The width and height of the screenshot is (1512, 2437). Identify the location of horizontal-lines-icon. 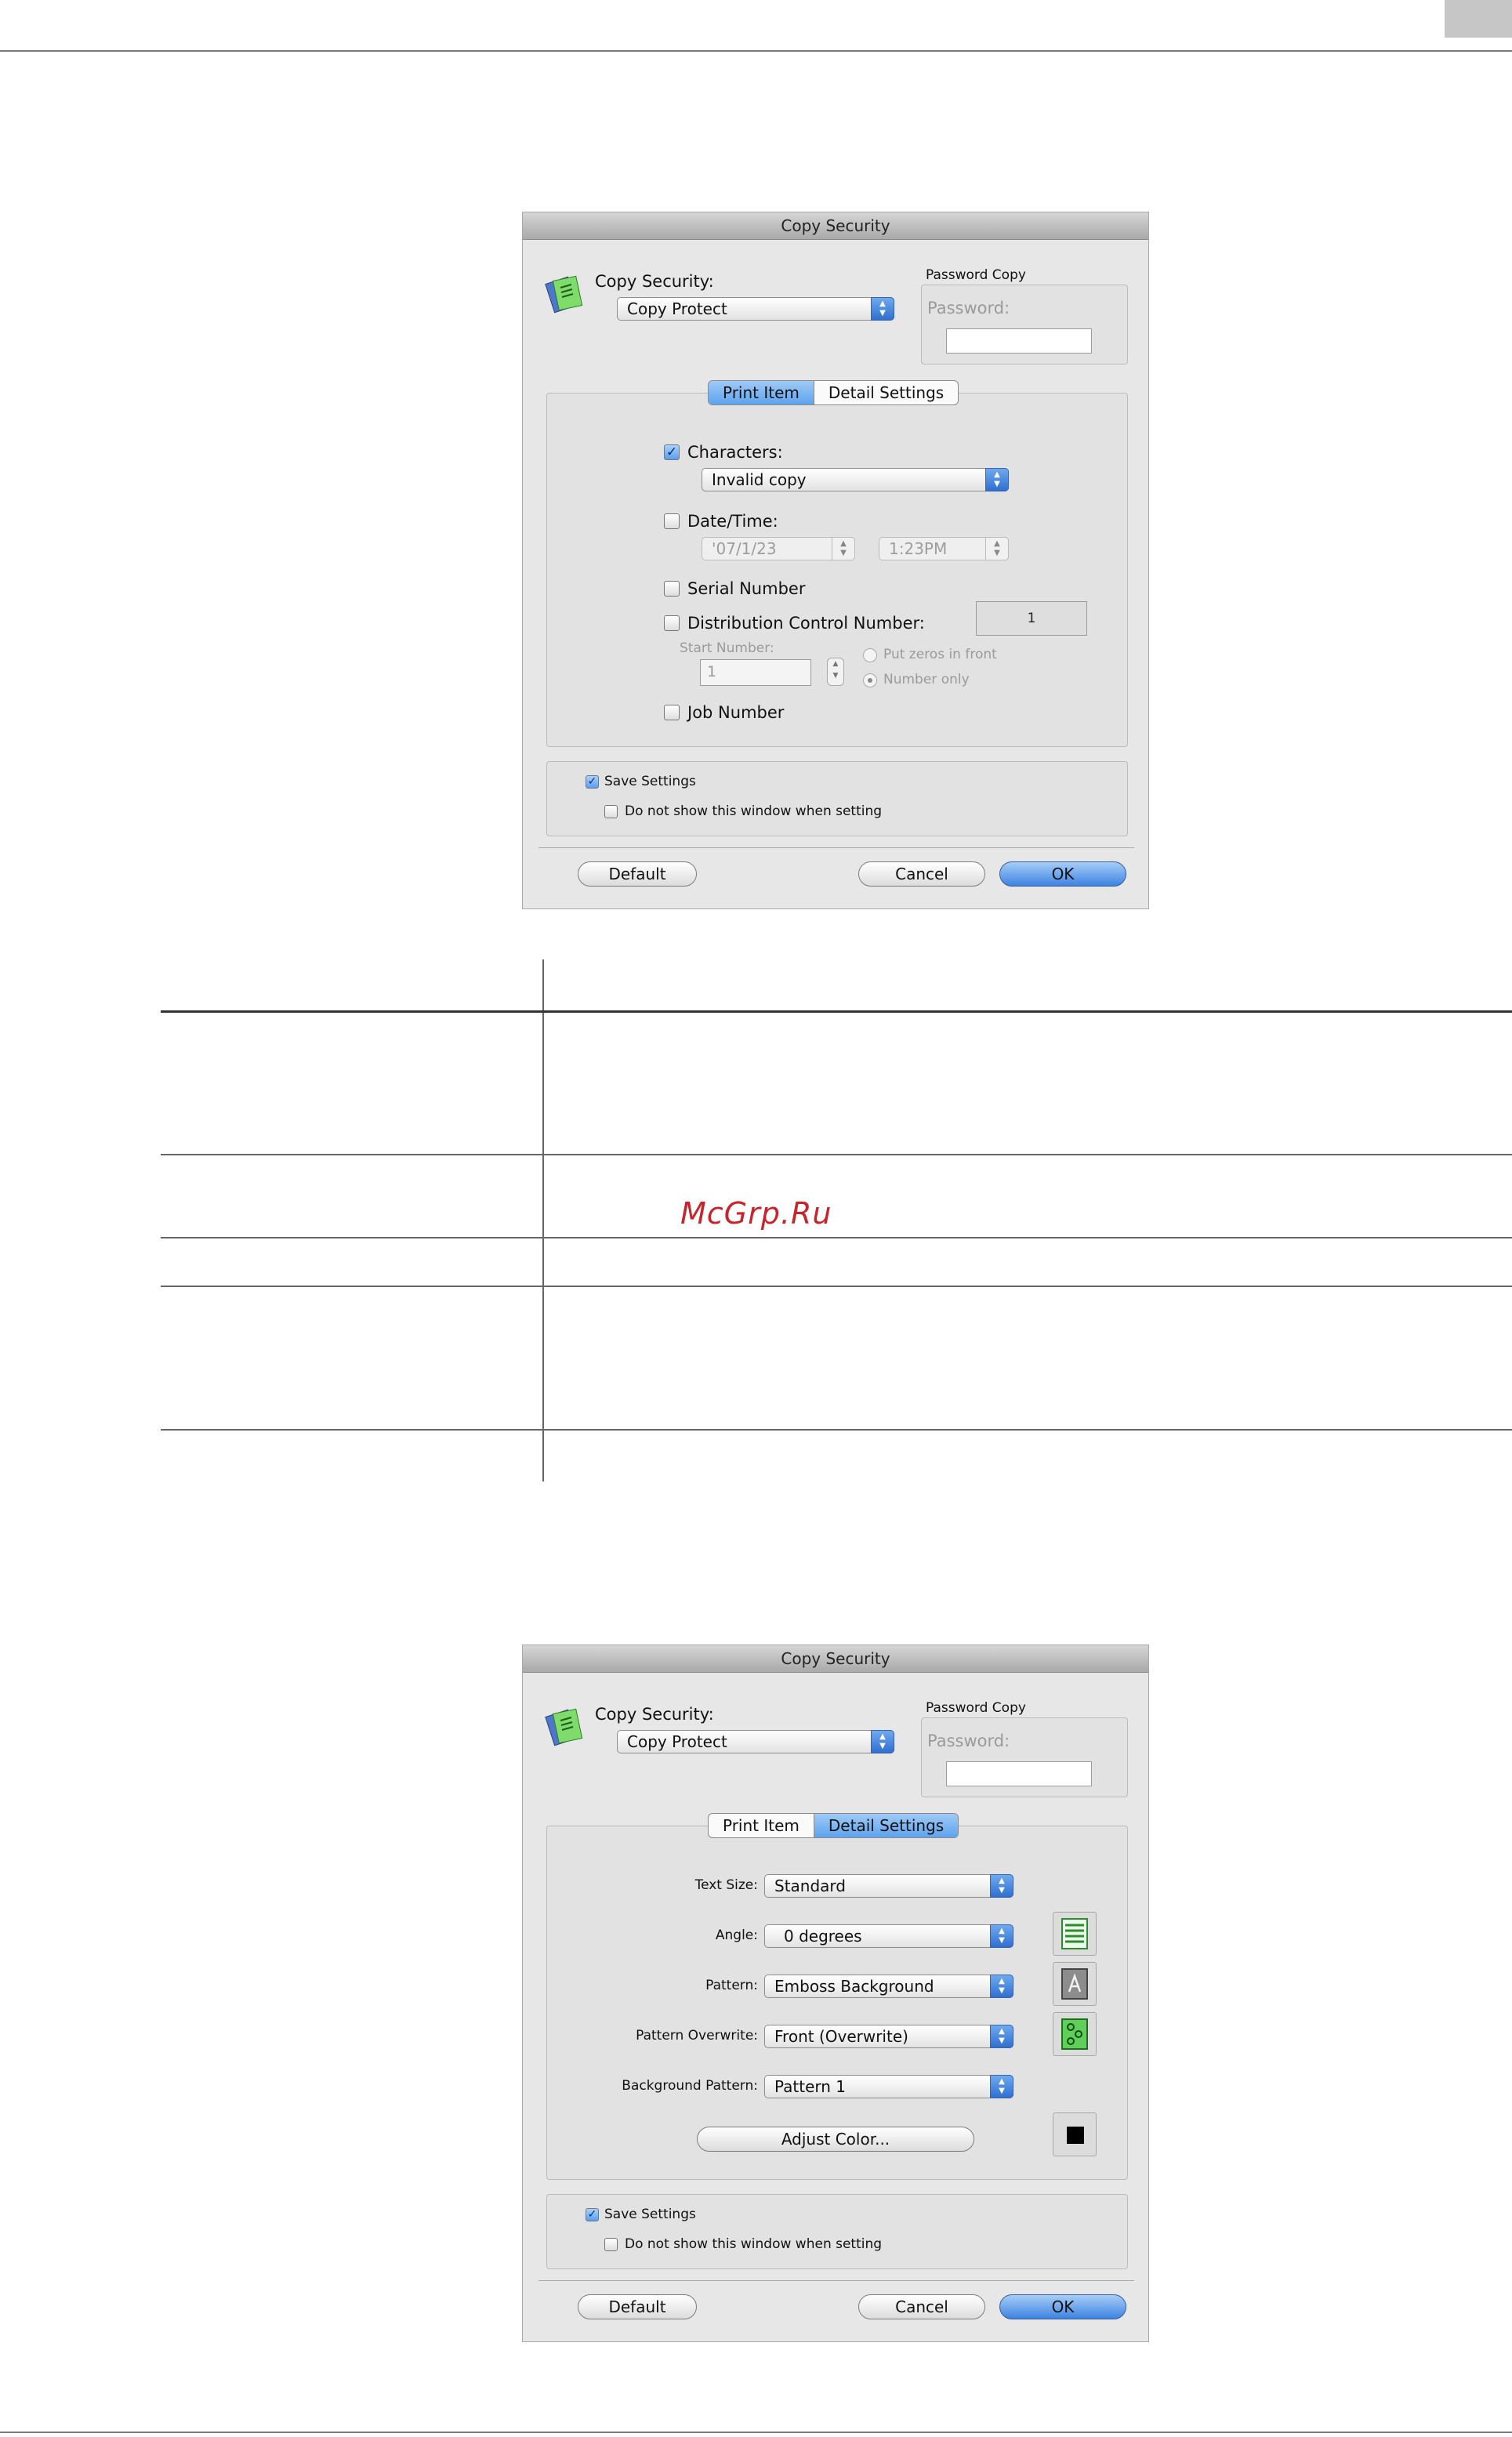
(1074, 1933).